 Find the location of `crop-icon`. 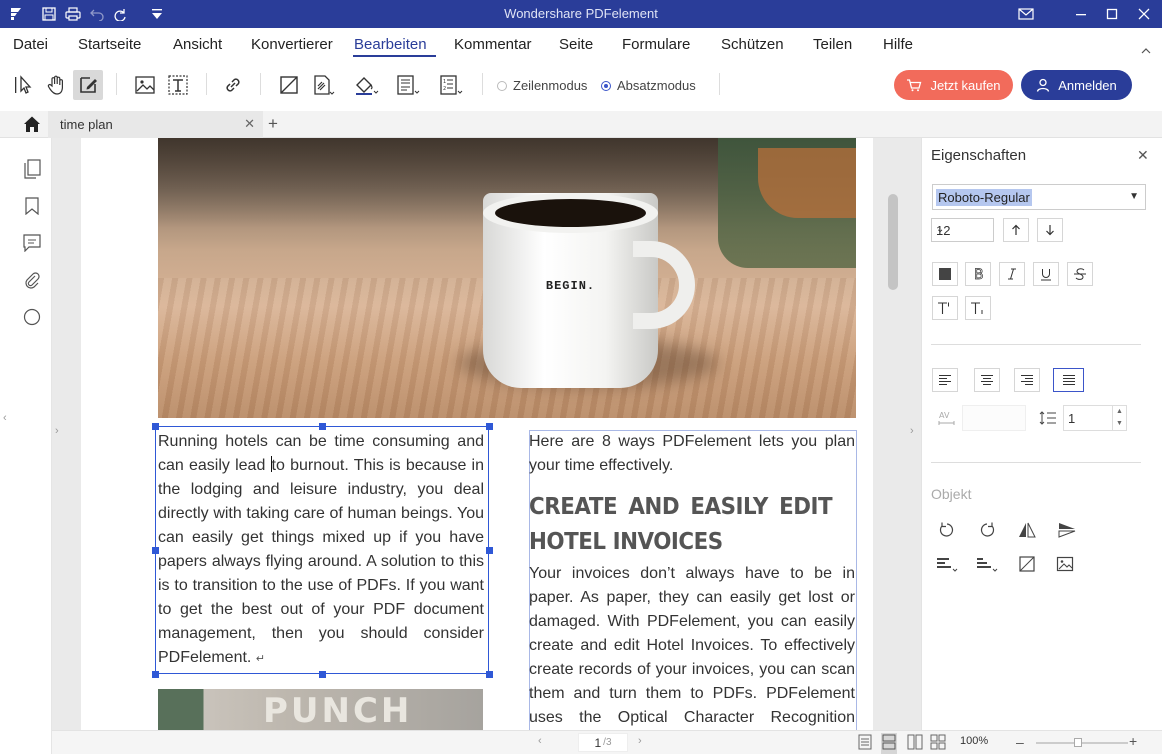

crop-icon is located at coordinates (289, 85).